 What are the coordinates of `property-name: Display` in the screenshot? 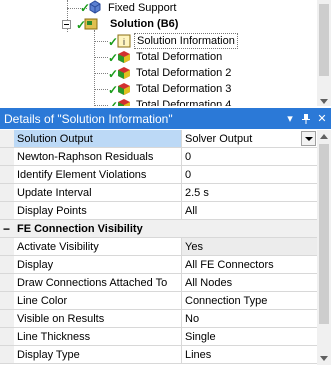 It's located at (98, 264).